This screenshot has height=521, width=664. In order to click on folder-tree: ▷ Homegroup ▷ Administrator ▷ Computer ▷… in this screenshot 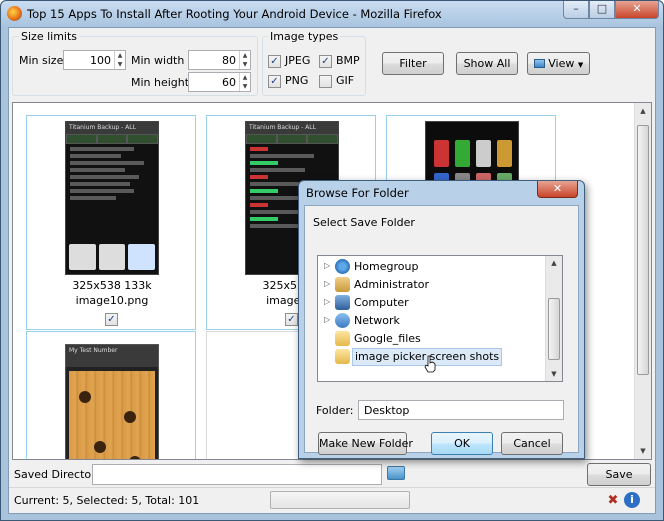, I will do `click(440, 318)`.